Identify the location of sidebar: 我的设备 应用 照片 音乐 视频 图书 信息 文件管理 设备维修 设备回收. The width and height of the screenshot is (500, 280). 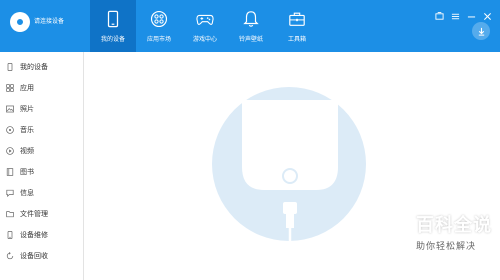
(42, 166).